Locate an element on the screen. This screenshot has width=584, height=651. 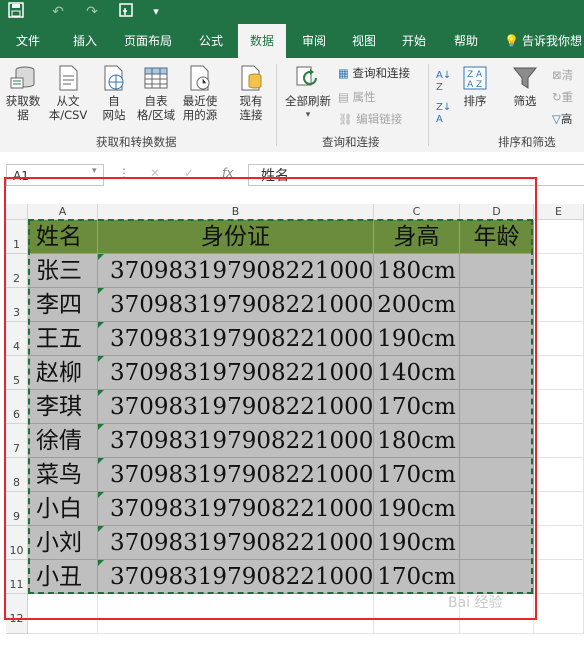
table-cell: 张三 is located at coordinates (63, 271).